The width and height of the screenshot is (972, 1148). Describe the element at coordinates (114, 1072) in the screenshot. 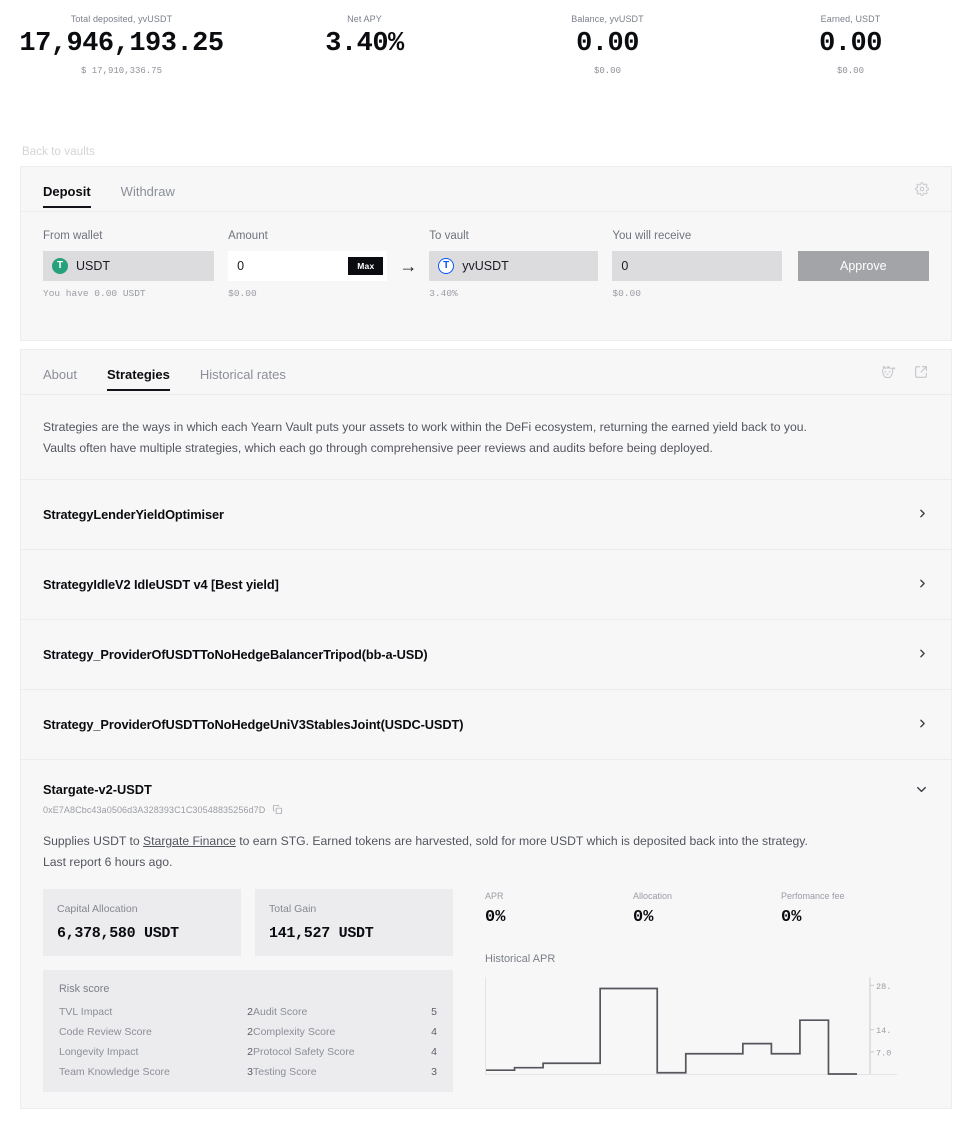

I see `risk-label: Team Knowledge Score` at that location.